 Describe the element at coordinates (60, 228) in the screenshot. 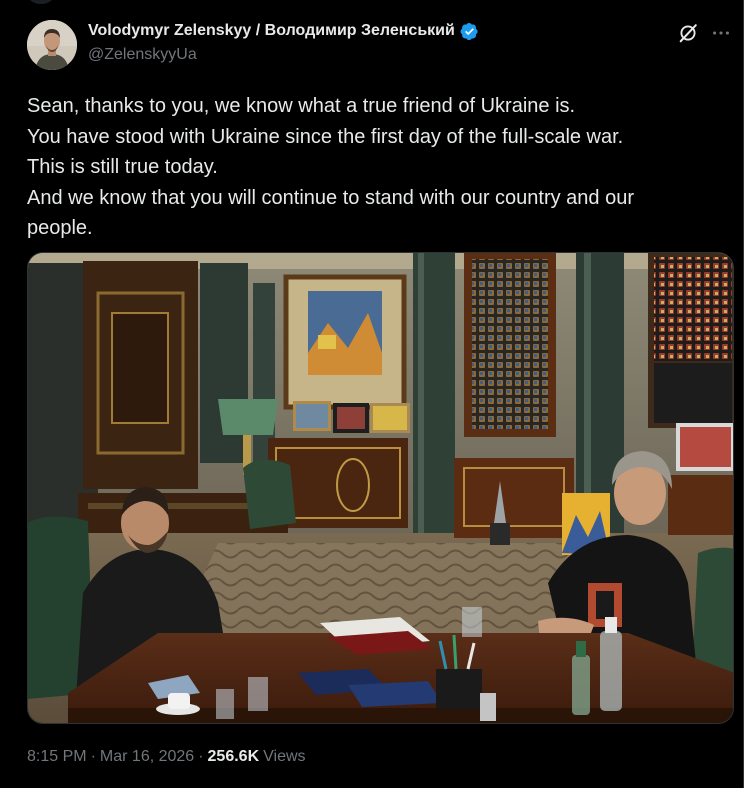

I see `tweet-text-line: people.` at that location.